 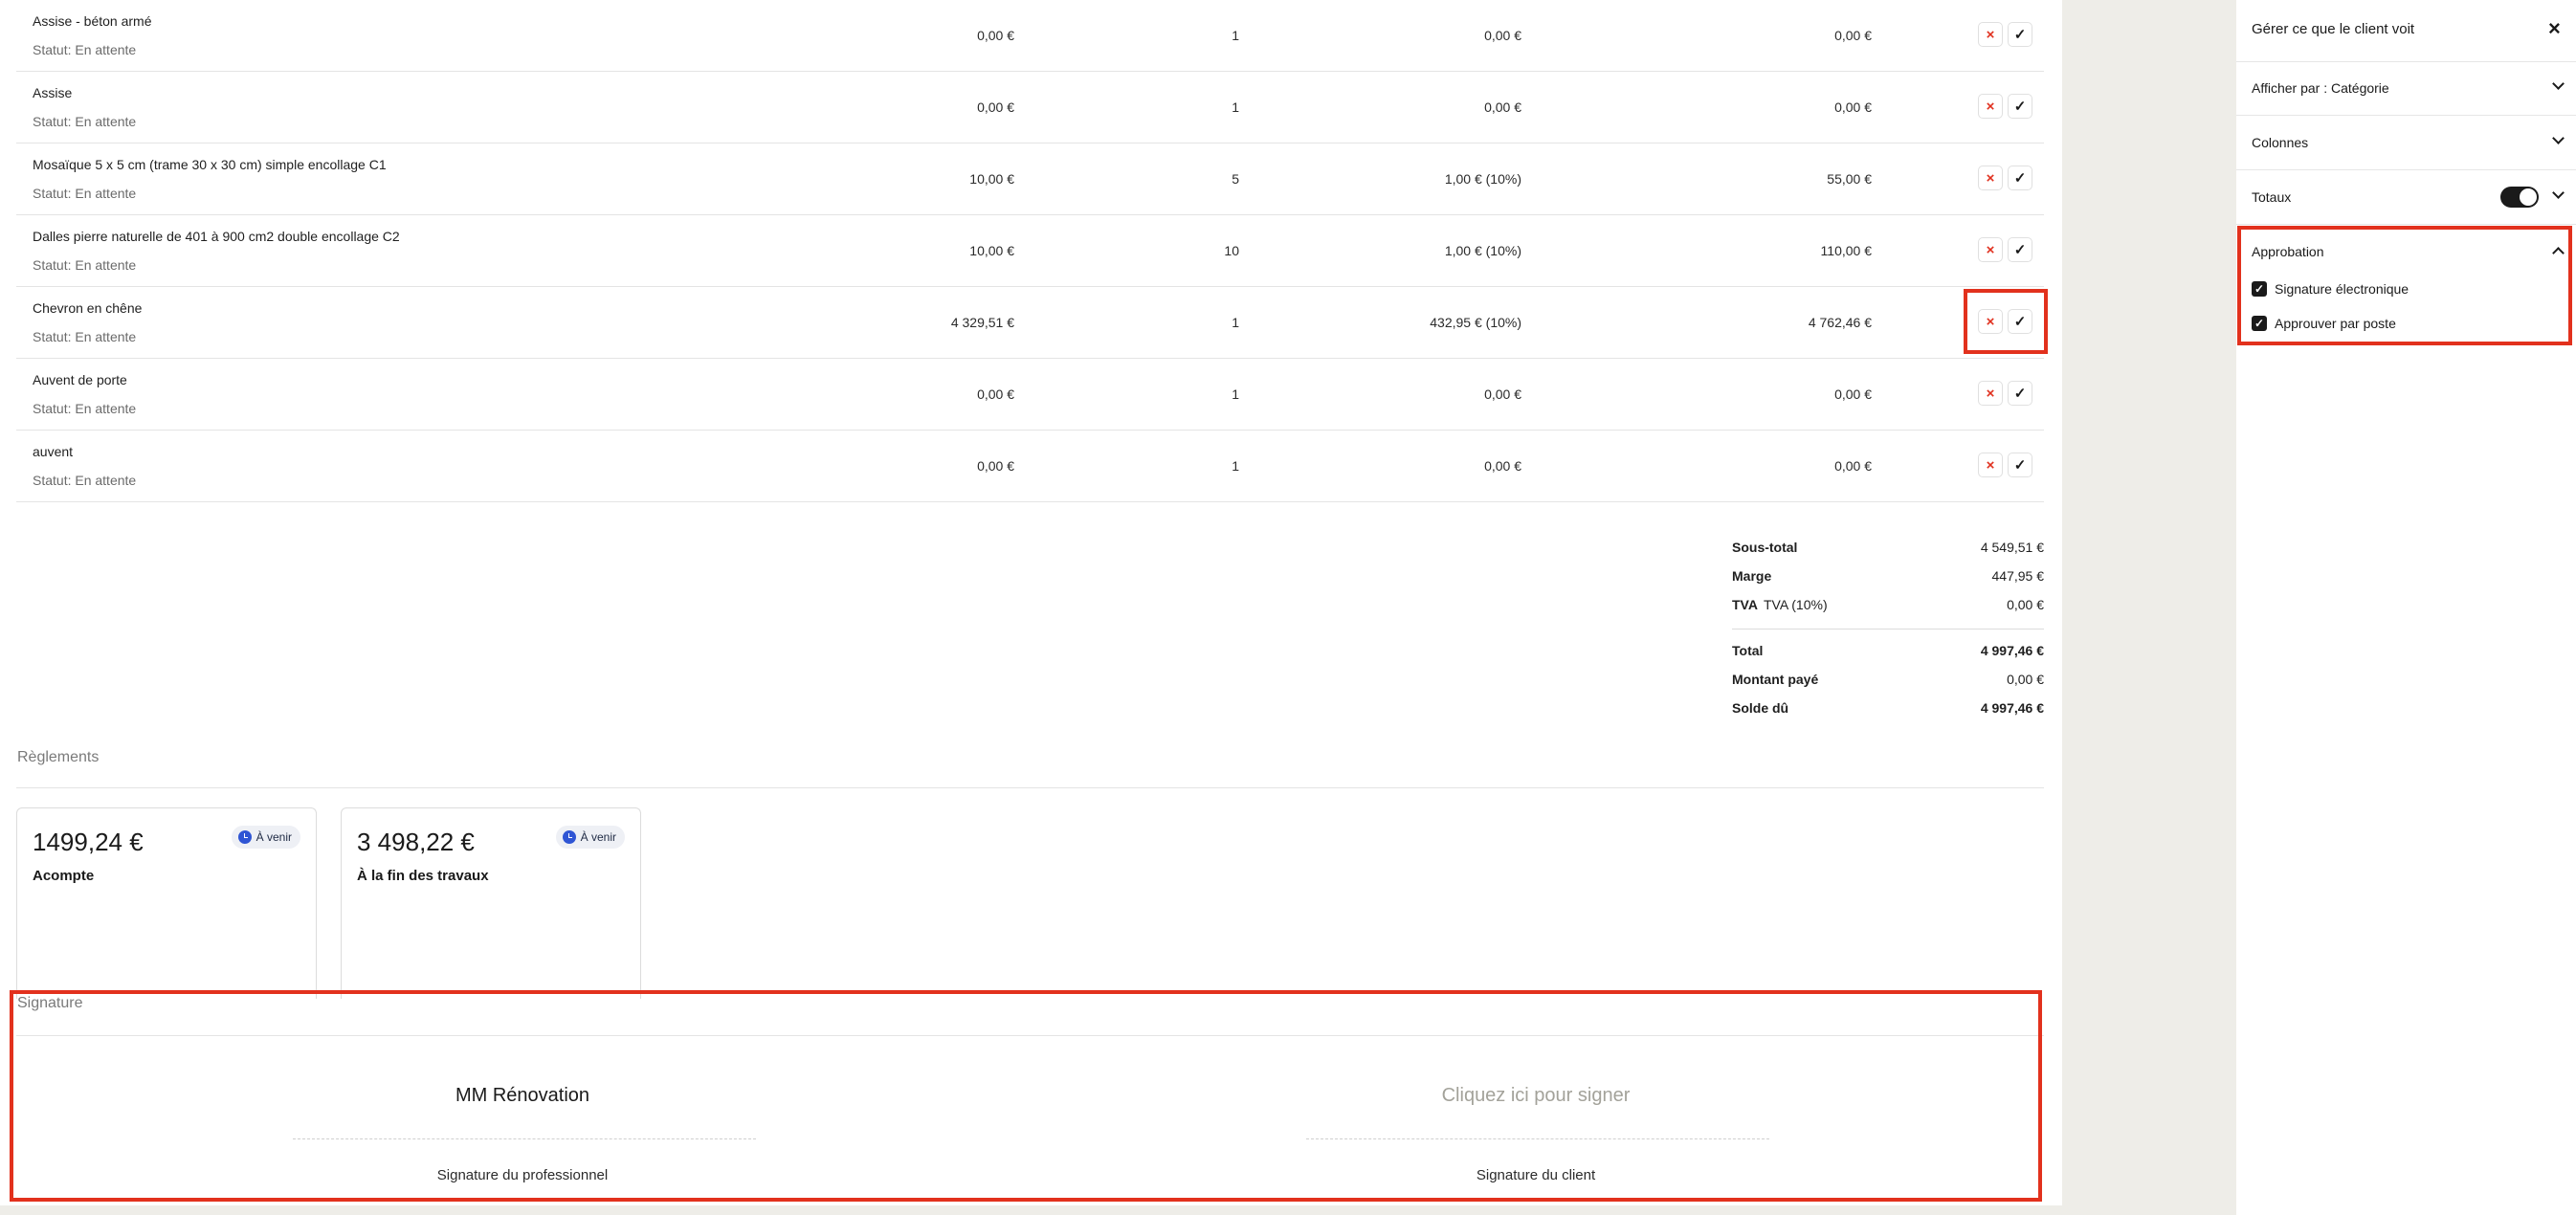 What do you see at coordinates (2012, 650) in the screenshot?
I see `total-value: 4 997,46 €` at bounding box center [2012, 650].